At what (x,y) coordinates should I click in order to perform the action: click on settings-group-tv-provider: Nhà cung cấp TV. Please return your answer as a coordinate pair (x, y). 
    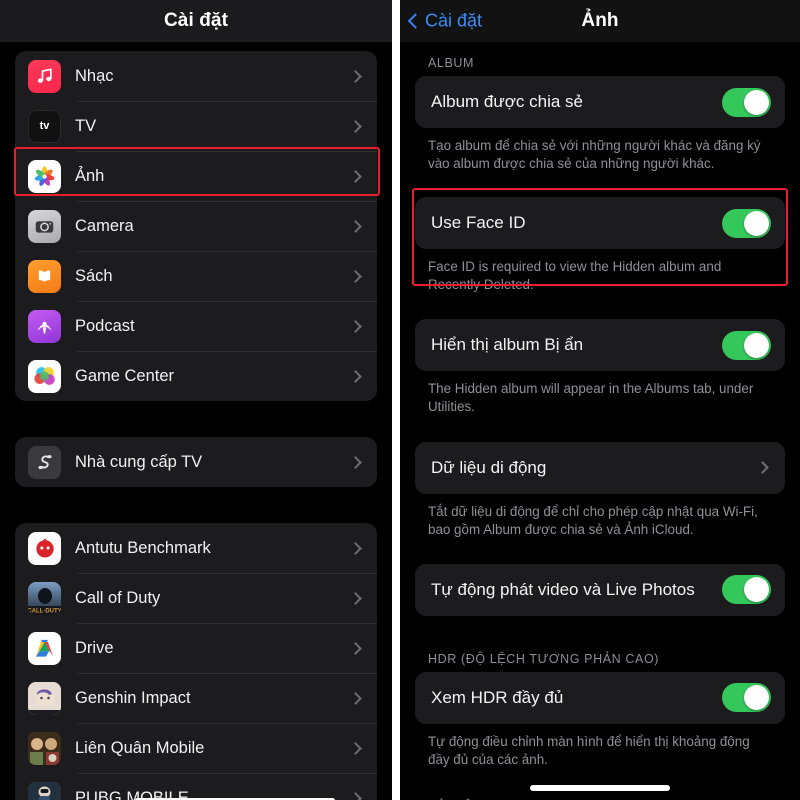
    Looking at the image, I should click on (196, 462).